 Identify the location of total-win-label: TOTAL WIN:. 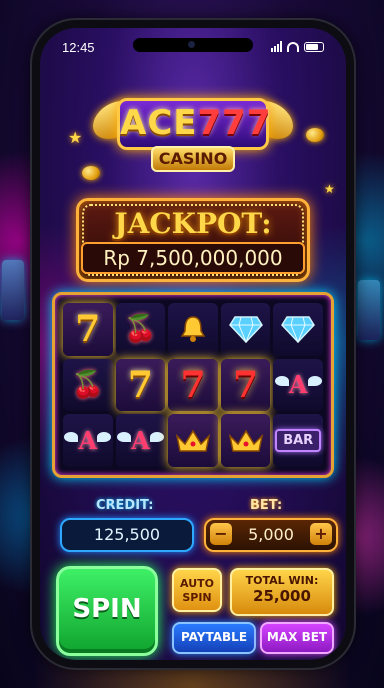
(282, 580).